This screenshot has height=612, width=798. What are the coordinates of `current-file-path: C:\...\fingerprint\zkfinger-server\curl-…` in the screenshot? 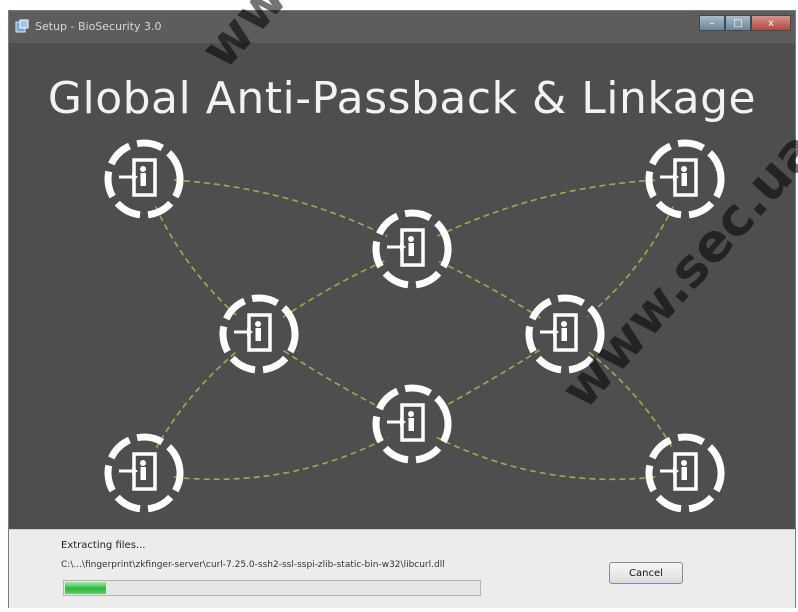 It's located at (253, 565).